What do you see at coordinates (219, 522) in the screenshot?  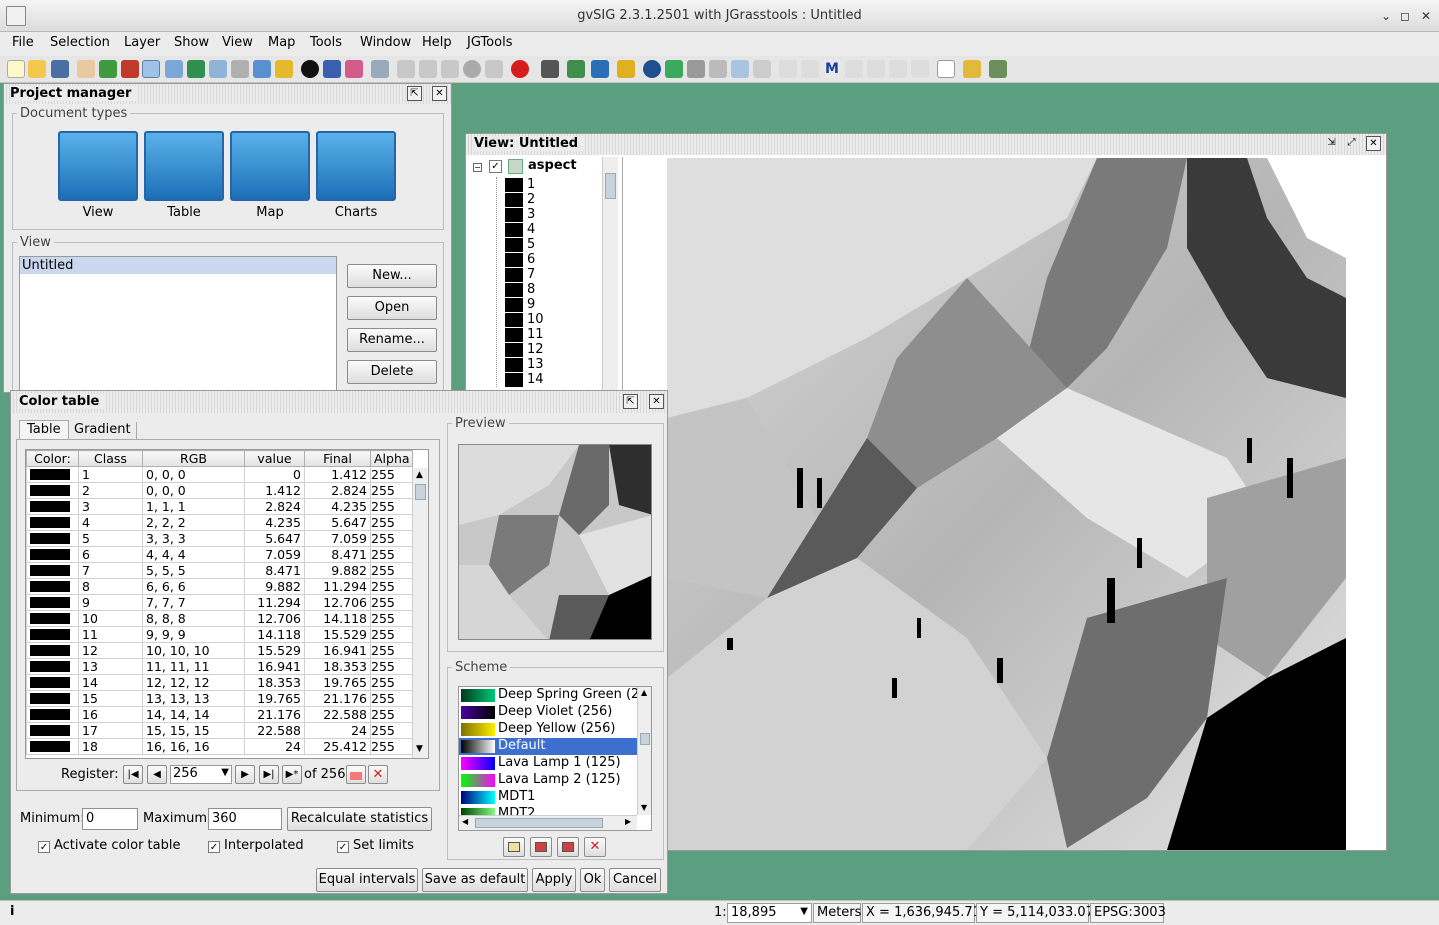 I see `table-row: 4 2, 2, 2 4.235 5.647 255` at bounding box center [219, 522].